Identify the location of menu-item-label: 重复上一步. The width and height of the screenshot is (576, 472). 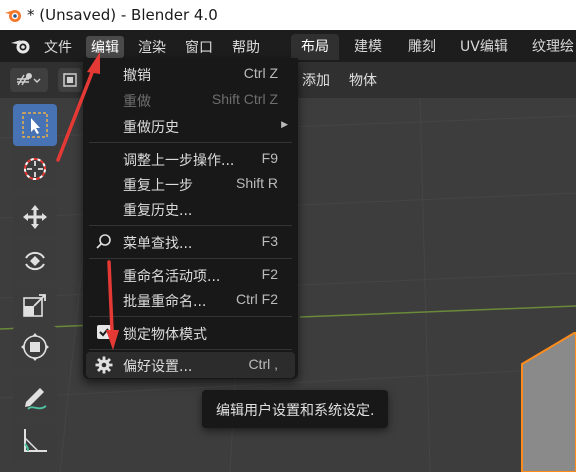
(158, 186).